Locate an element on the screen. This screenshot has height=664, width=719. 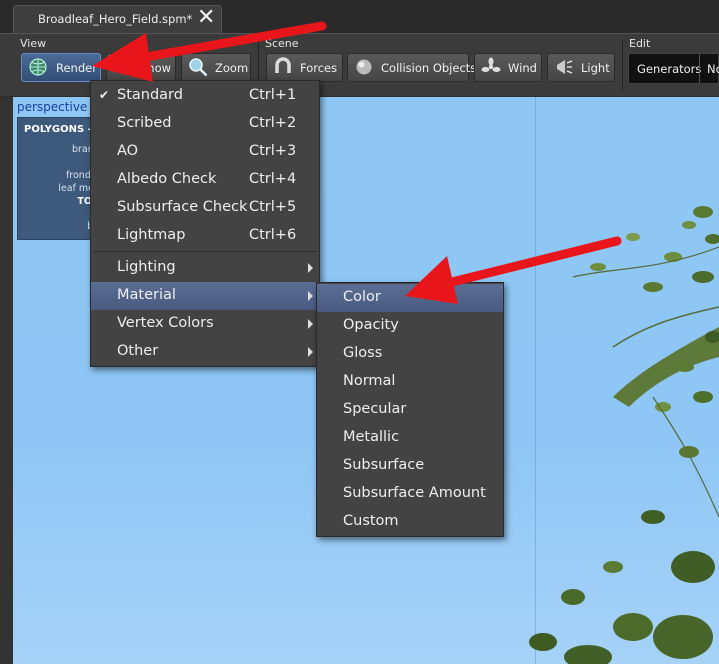
zoom-button-label: Zoom is located at coordinates (232, 68).